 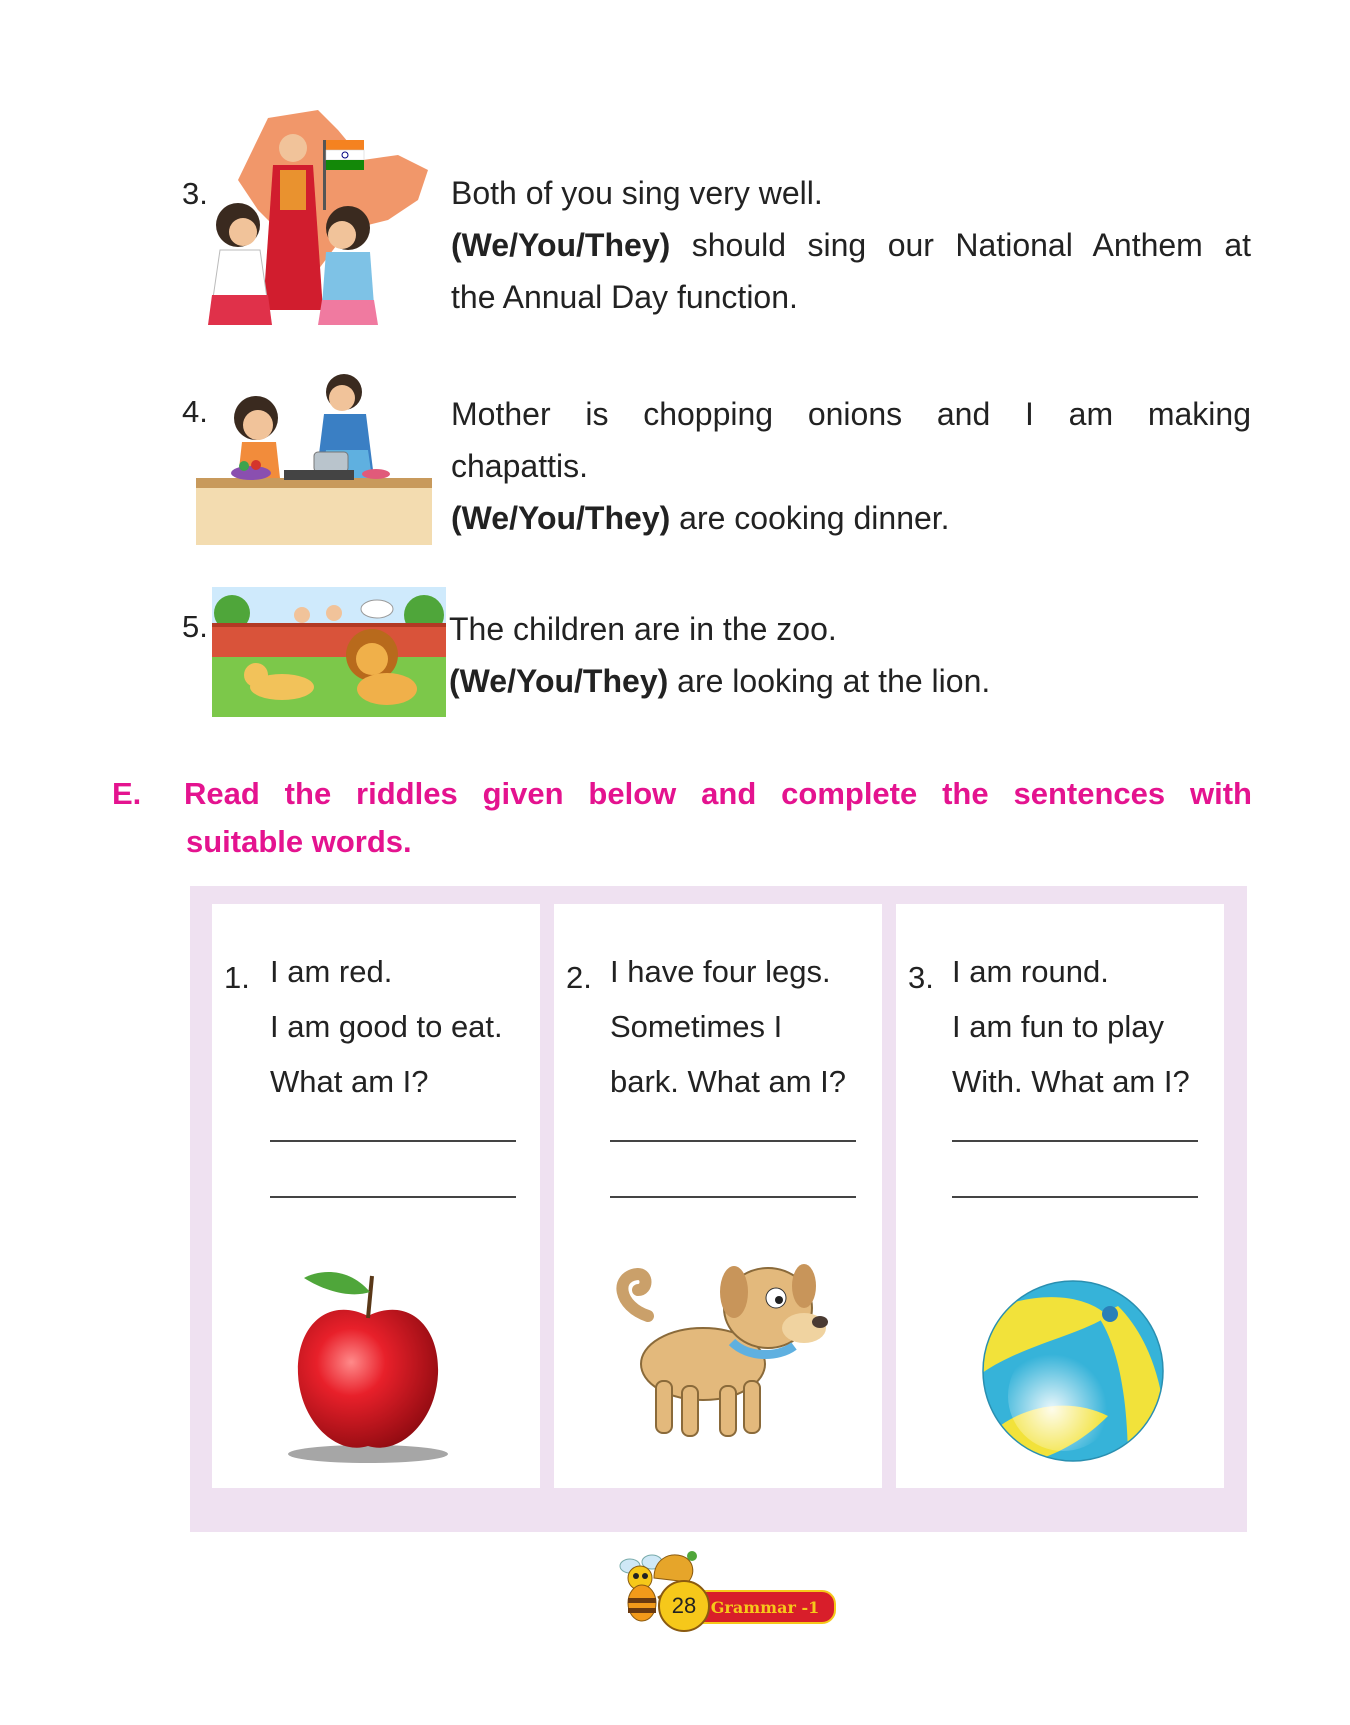 What do you see at coordinates (728, 1081) in the screenshot?
I see `riddle-line: bark. What am I?` at bounding box center [728, 1081].